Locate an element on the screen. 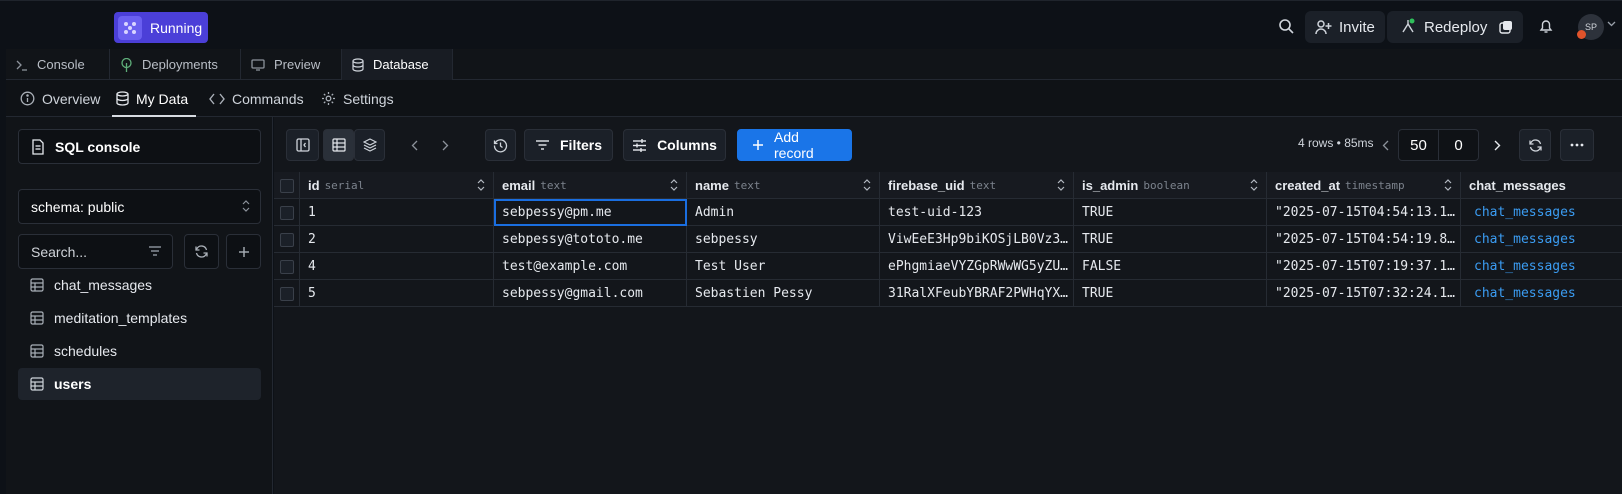  running-status-button: Running is located at coordinates (161, 27).